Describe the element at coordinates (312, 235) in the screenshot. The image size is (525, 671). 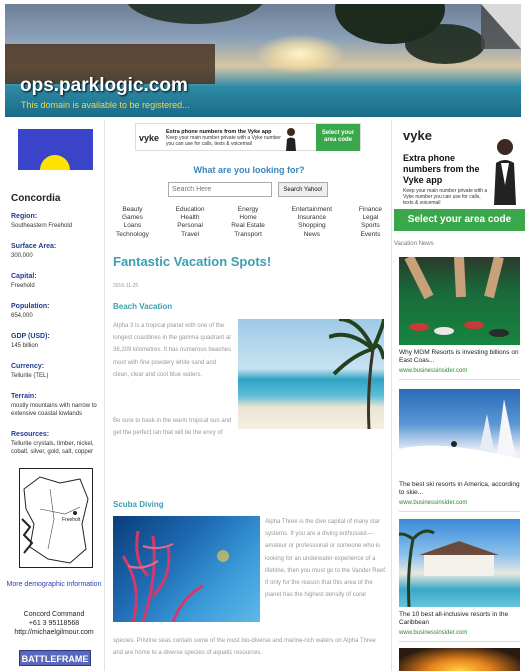
I see `category-link: News` at that location.